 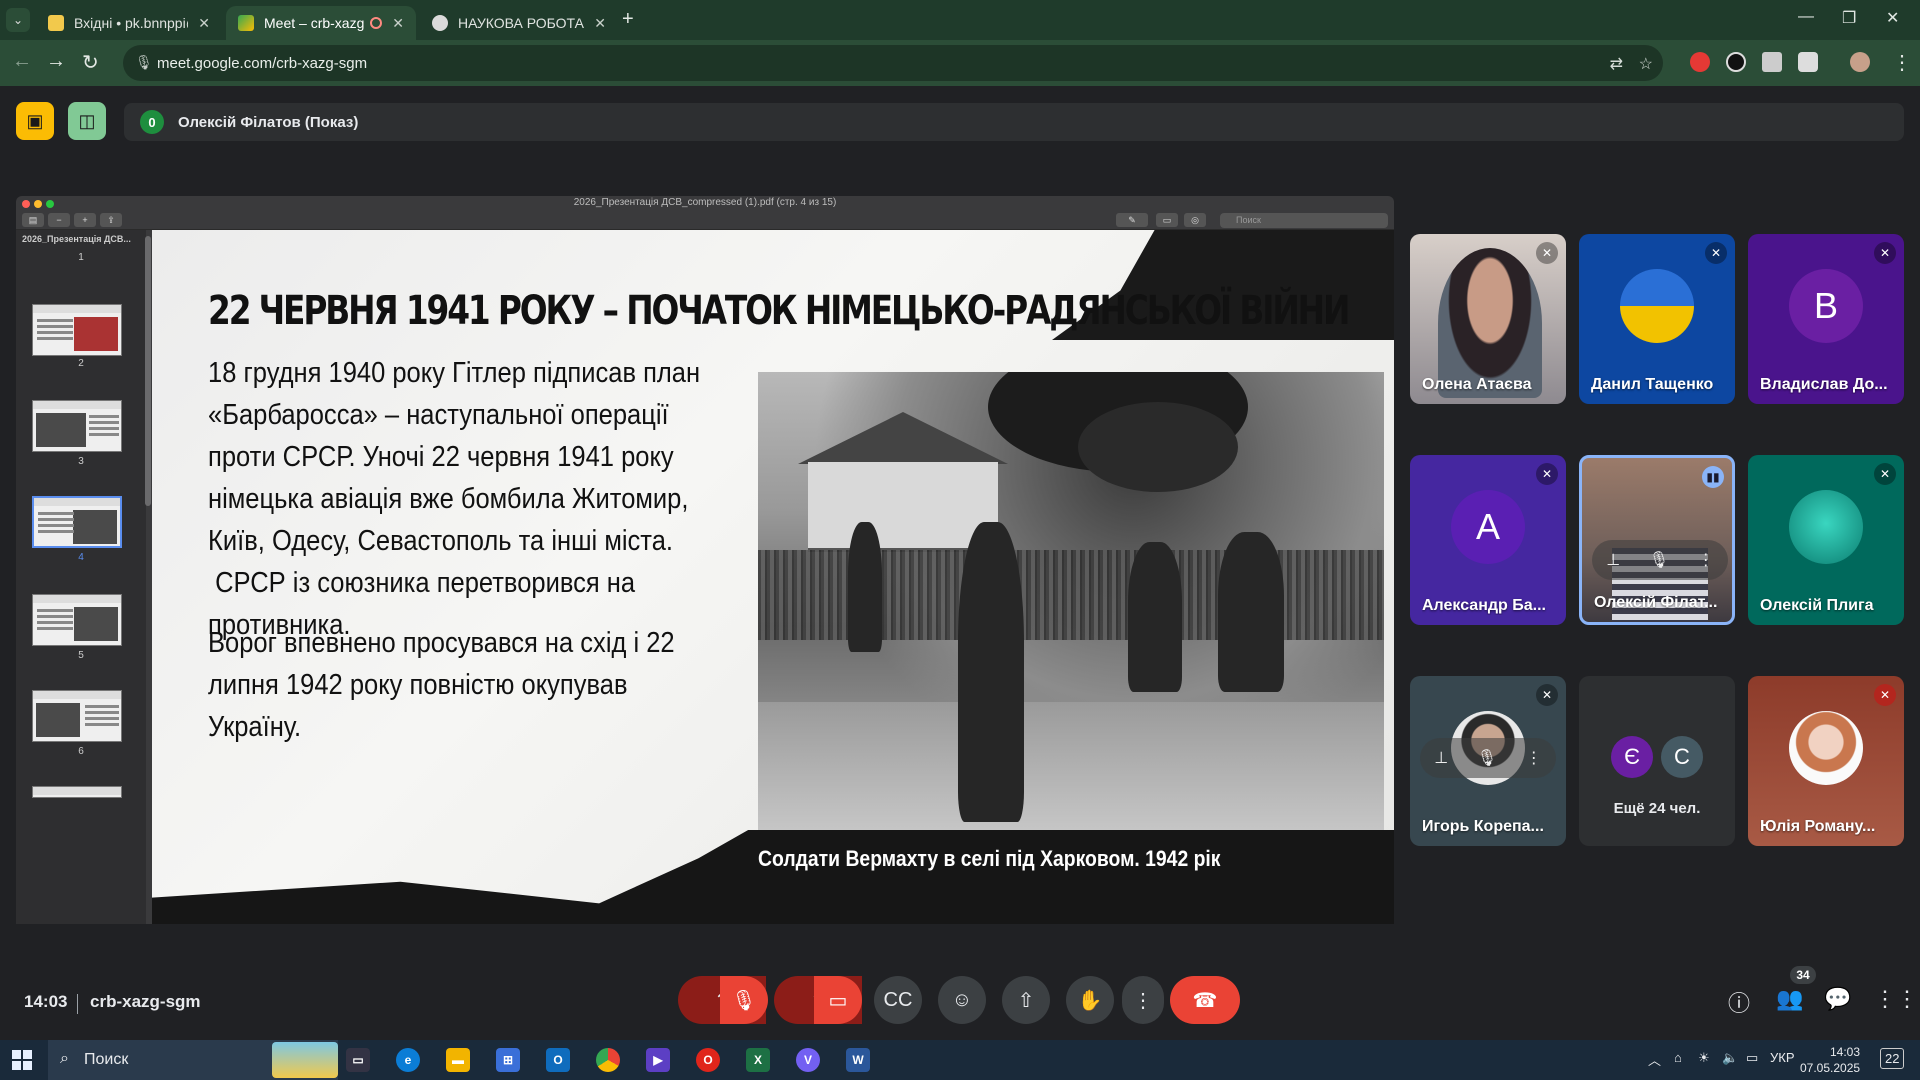 I want to click on page-thumbnail, so click(x=77, y=620).